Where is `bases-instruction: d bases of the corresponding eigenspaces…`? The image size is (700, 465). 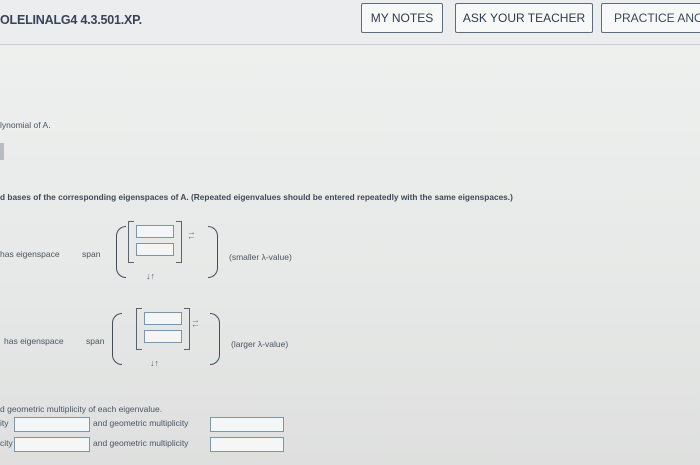
bases-instruction: d bases of the corresponding eigenspaces… is located at coordinates (256, 197).